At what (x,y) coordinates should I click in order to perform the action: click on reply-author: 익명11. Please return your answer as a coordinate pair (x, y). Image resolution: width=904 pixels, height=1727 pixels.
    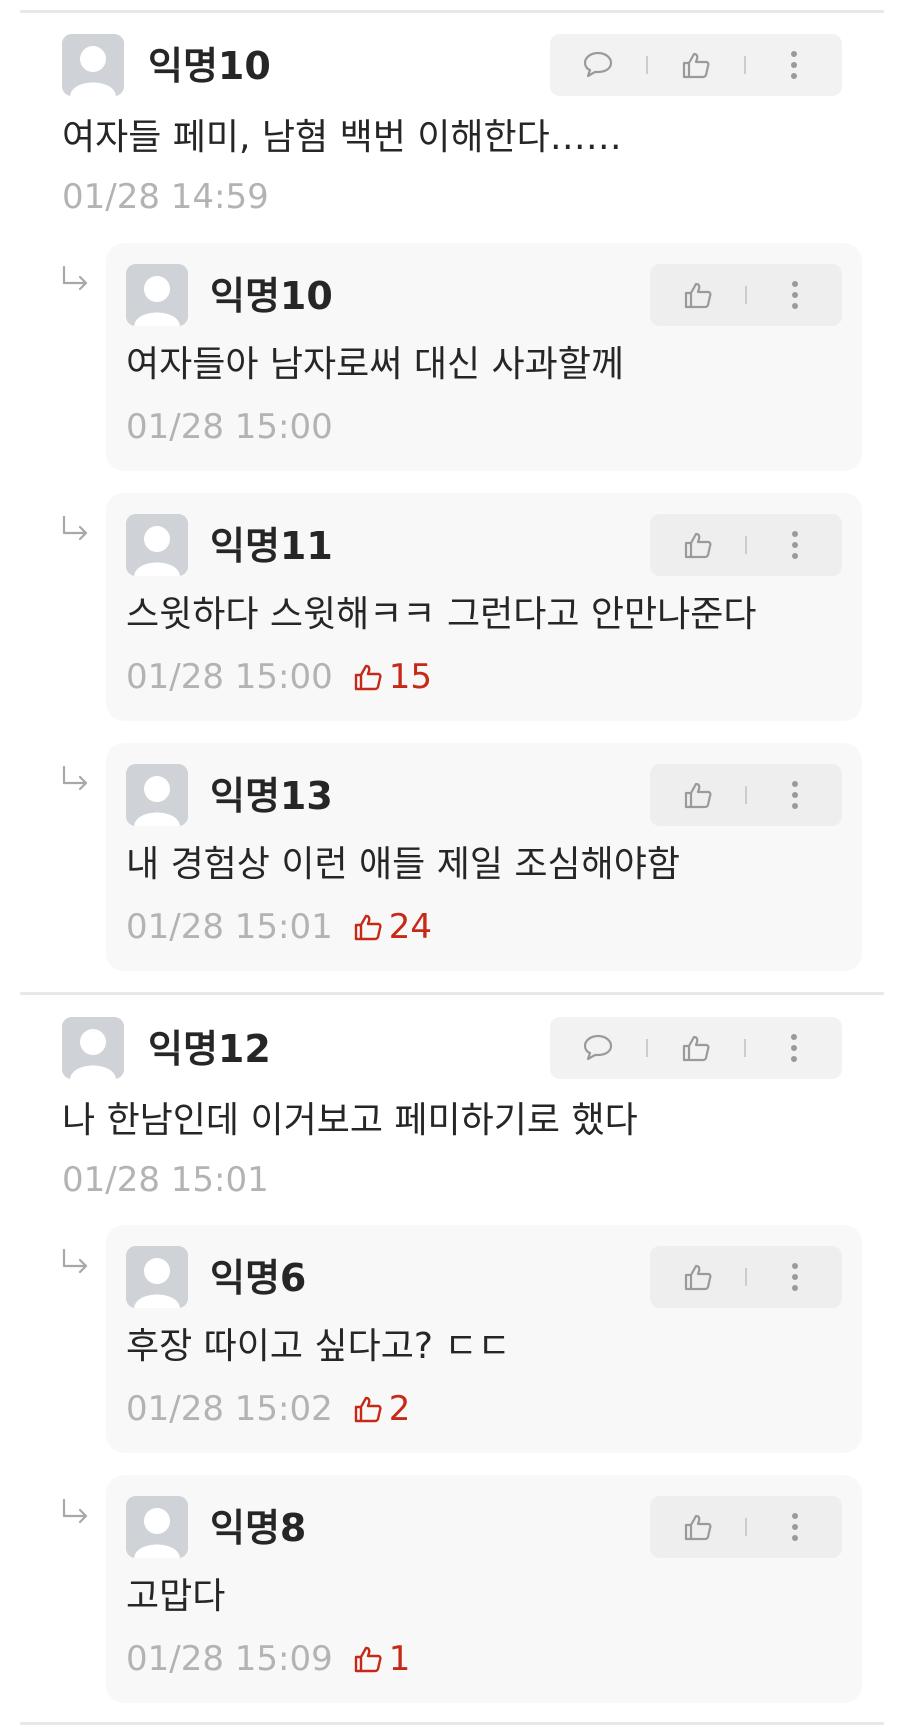
    Looking at the image, I should click on (271, 546).